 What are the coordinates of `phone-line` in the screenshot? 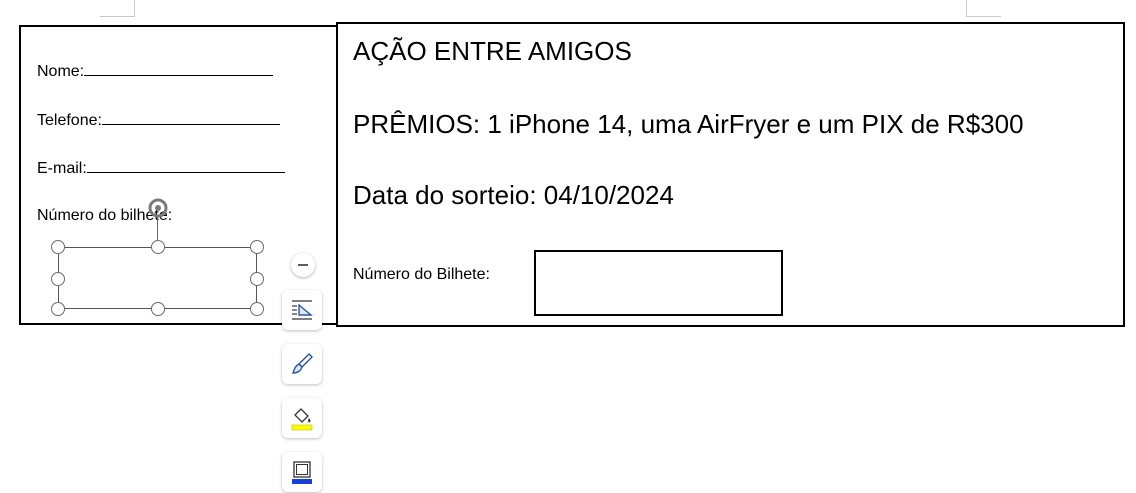 It's located at (190, 117).